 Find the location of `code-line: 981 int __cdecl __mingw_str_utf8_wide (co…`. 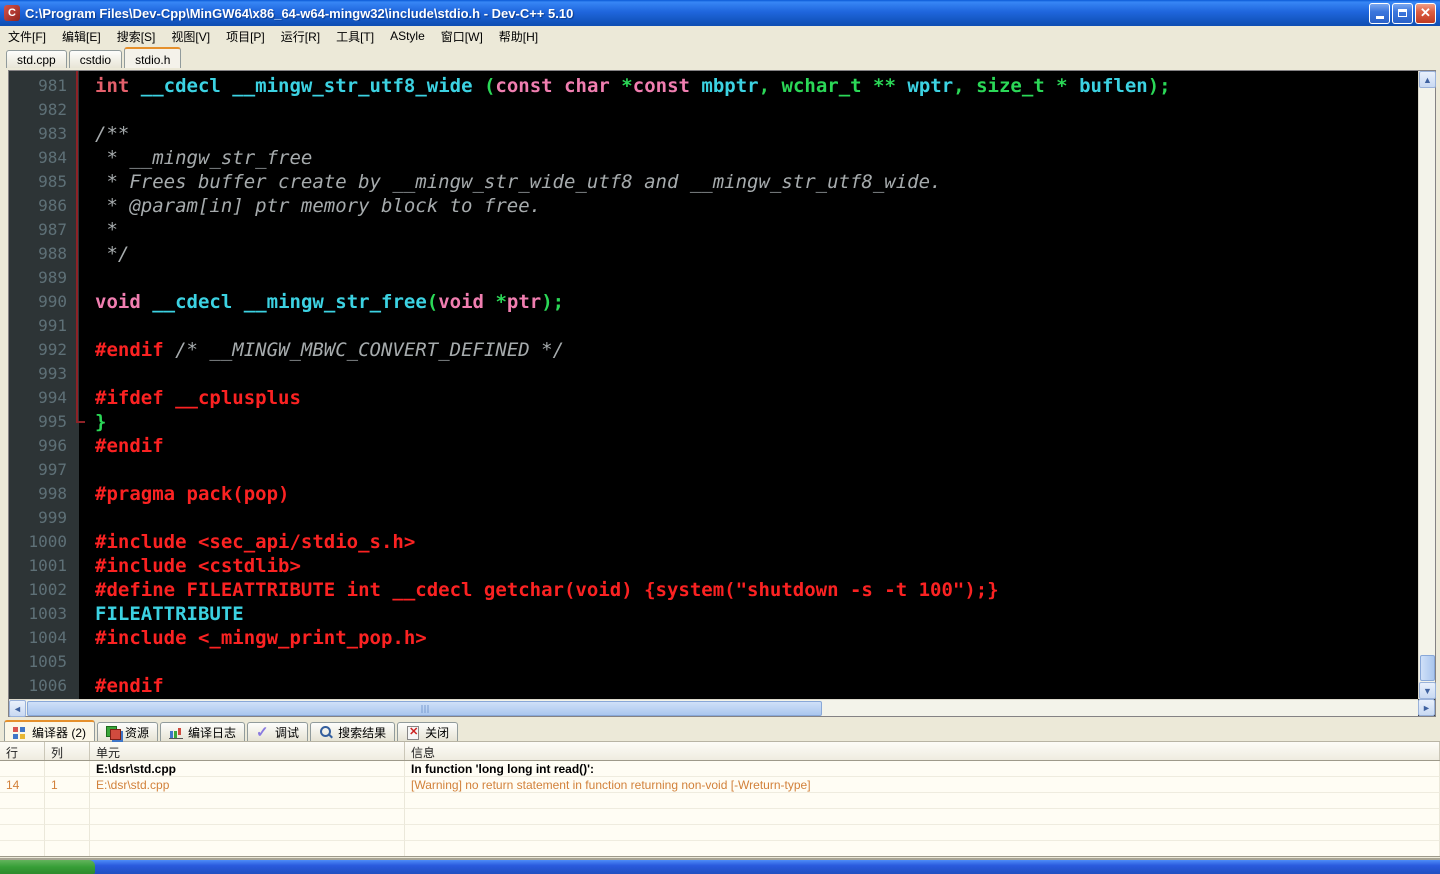

code-line: 981 int __cdecl __mingw_str_utf8_wide (co… is located at coordinates (713, 86).